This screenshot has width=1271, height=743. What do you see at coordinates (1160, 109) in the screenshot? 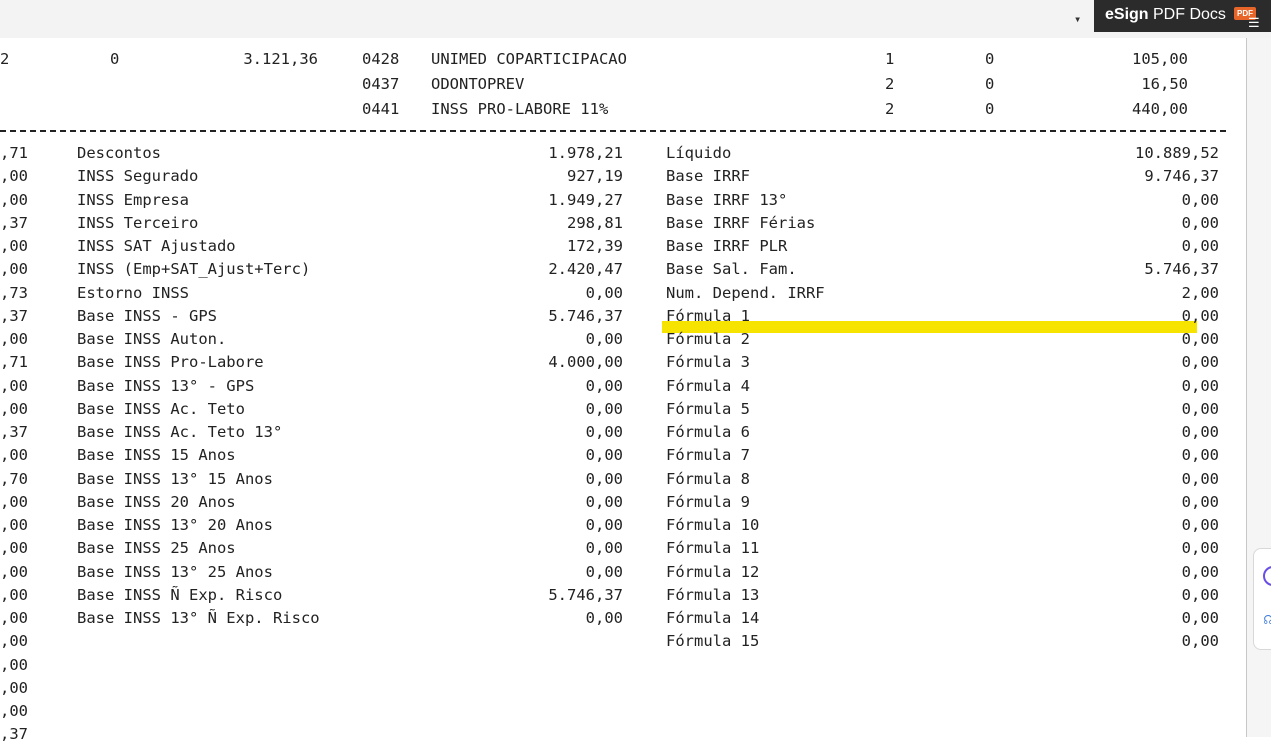
I see `row-value: 440,00` at bounding box center [1160, 109].